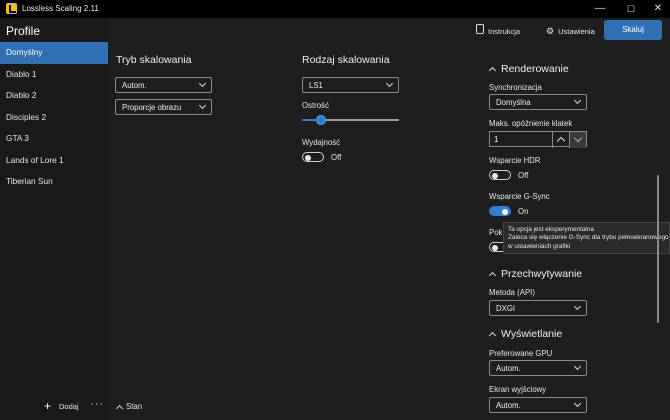 The width and height of the screenshot is (670, 420). Describe the element at coordinates (316, 85) in the screenshot. I see `scaling-type-value: LS1` at that location.